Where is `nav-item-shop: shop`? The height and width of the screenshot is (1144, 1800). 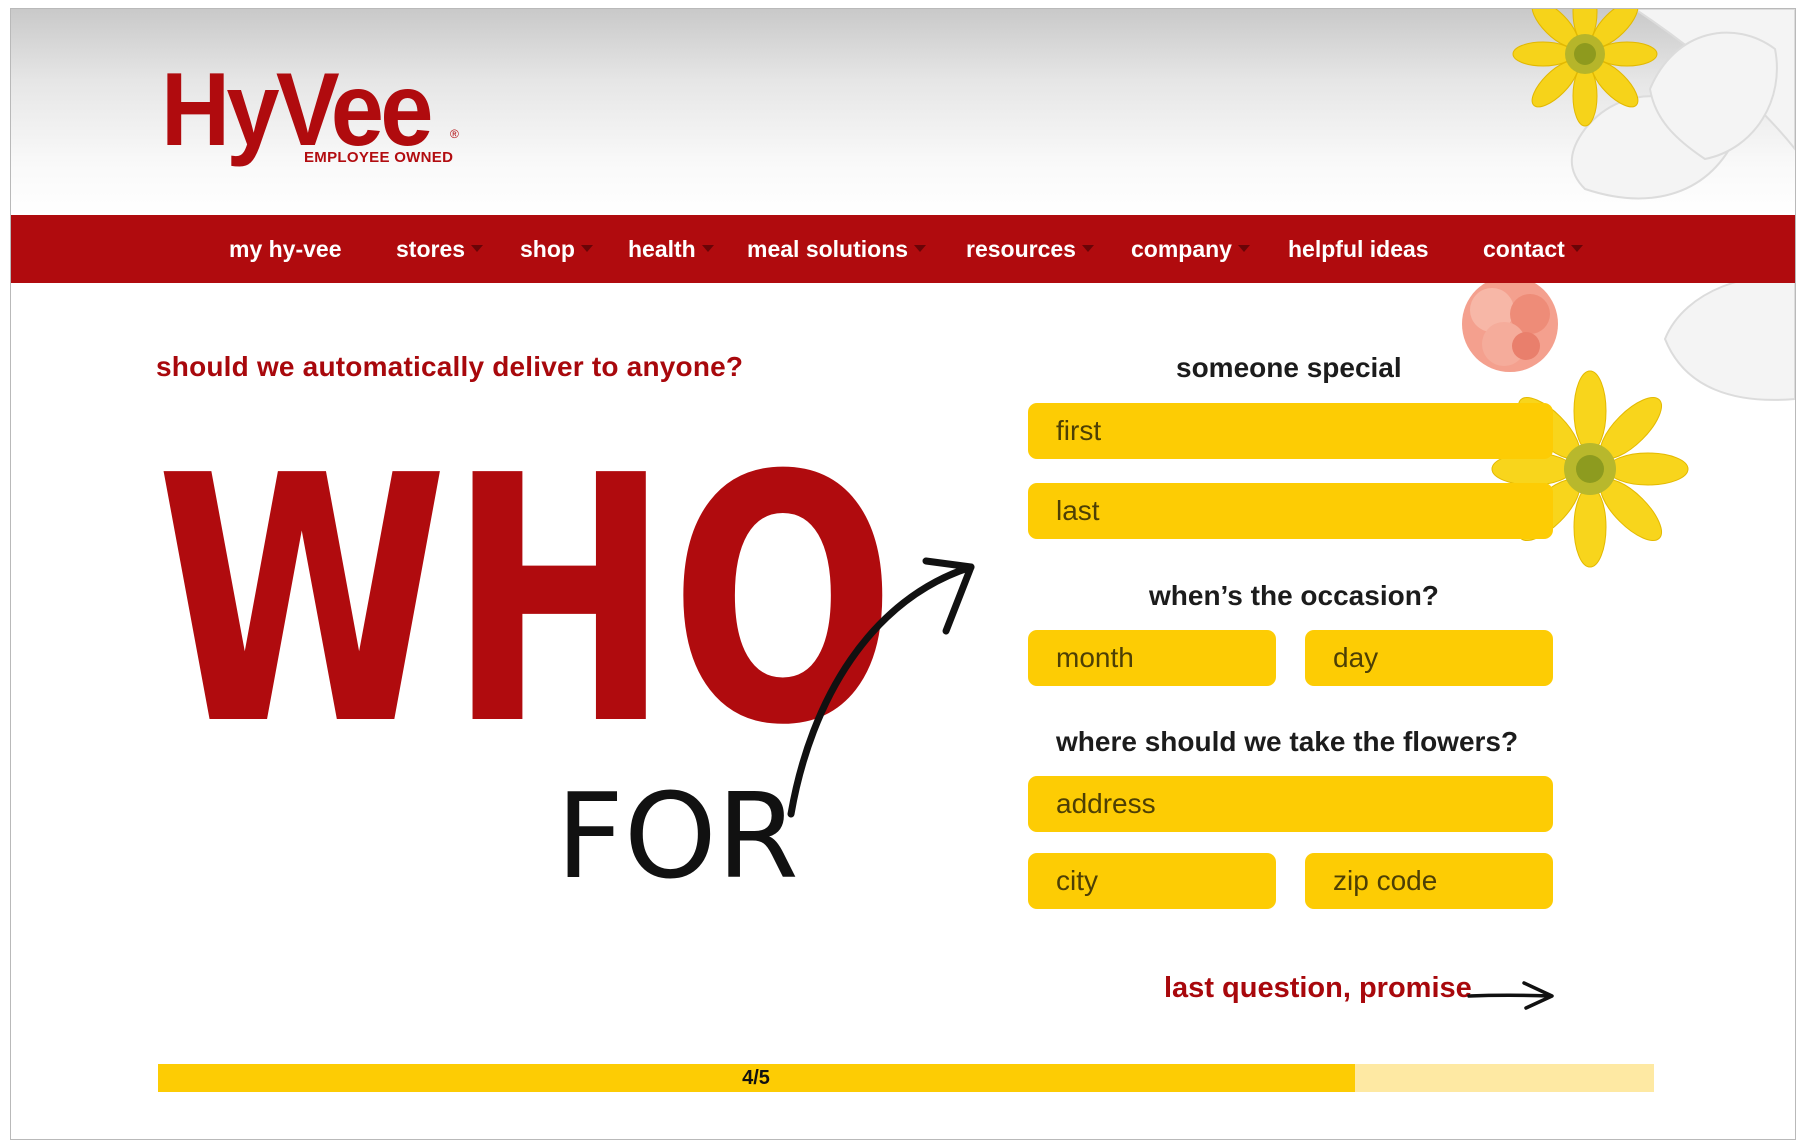 nav-item-shop: shop is located at coordinates (556, 249).